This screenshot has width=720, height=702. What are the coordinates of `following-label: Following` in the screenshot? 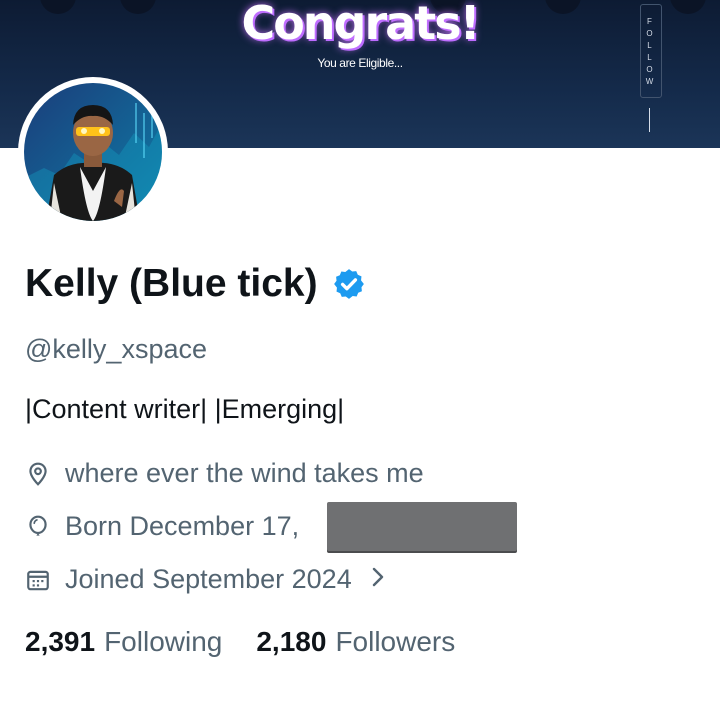 It's located at (163, 641).